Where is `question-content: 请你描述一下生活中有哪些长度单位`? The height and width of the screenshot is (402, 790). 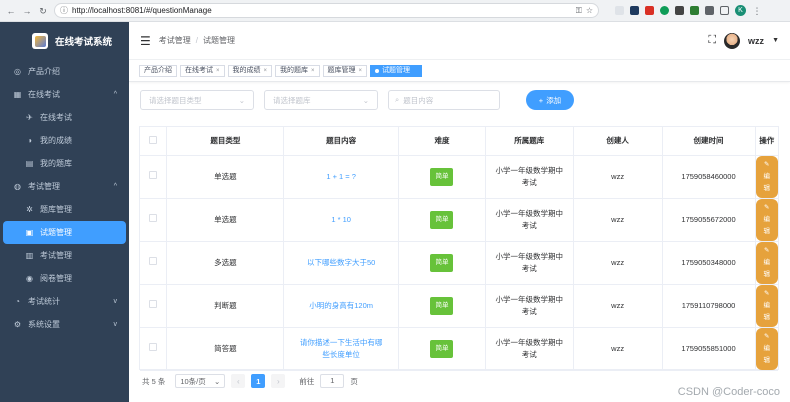 question-content: 请你描述一下生活中有哪些长度单位 is located at coordinates (341, 348).